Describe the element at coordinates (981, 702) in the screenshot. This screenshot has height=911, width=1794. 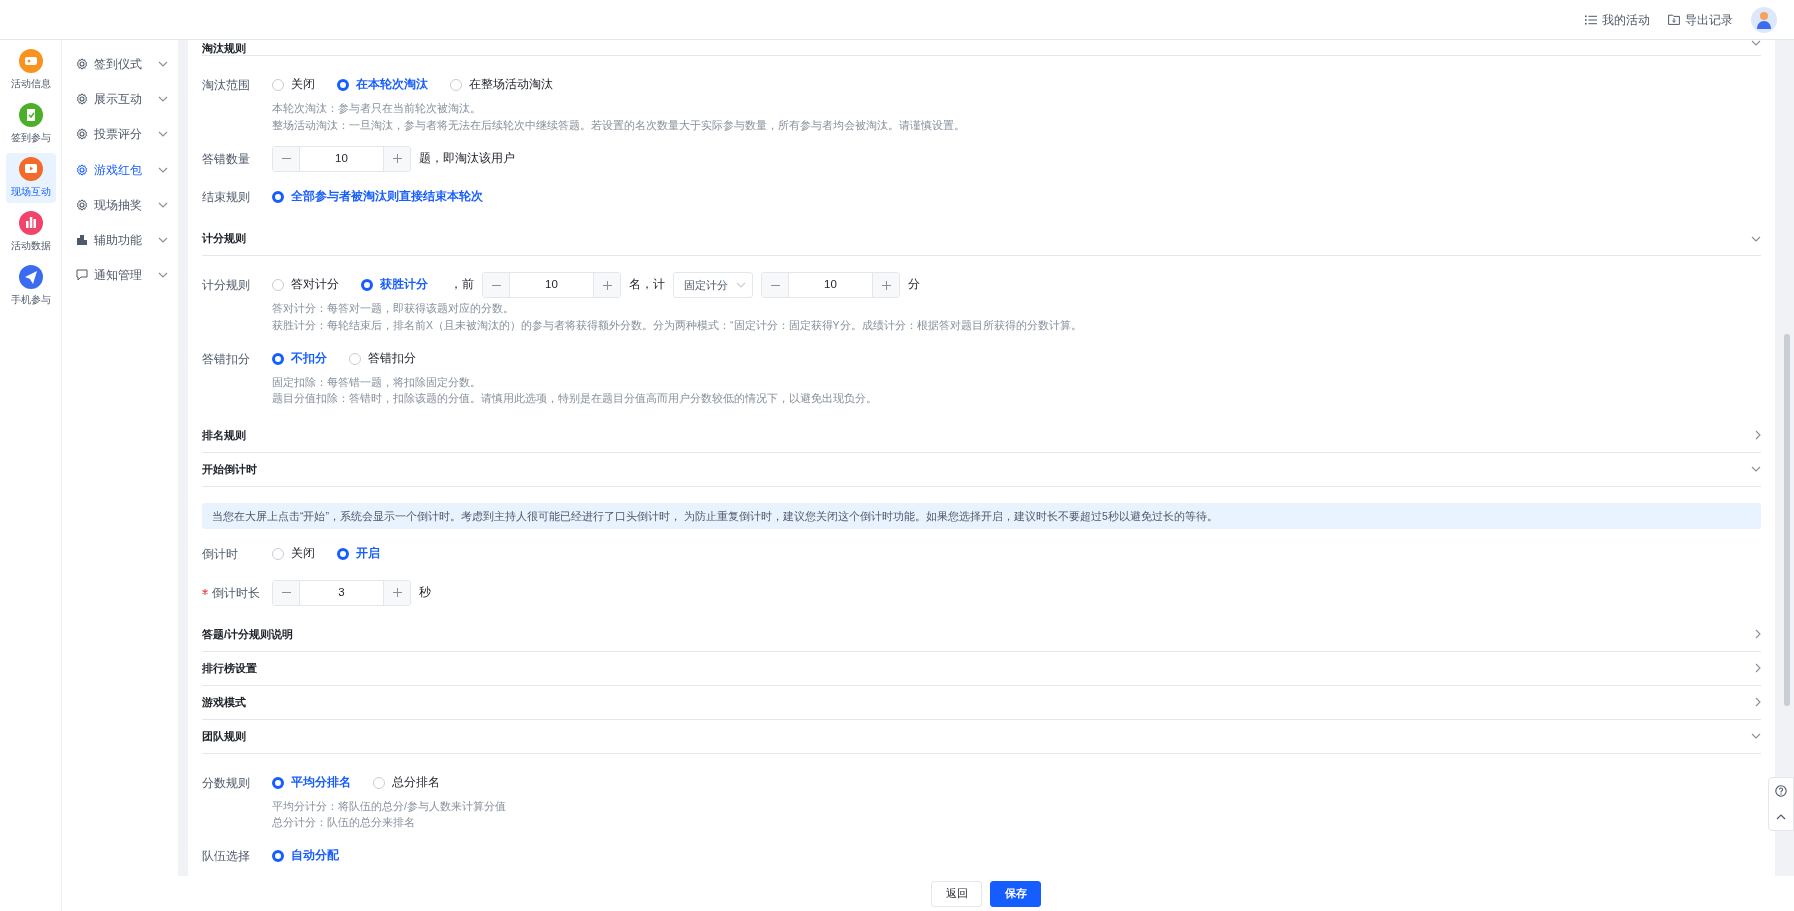
I see `section-header: 游戏模式` at that location.